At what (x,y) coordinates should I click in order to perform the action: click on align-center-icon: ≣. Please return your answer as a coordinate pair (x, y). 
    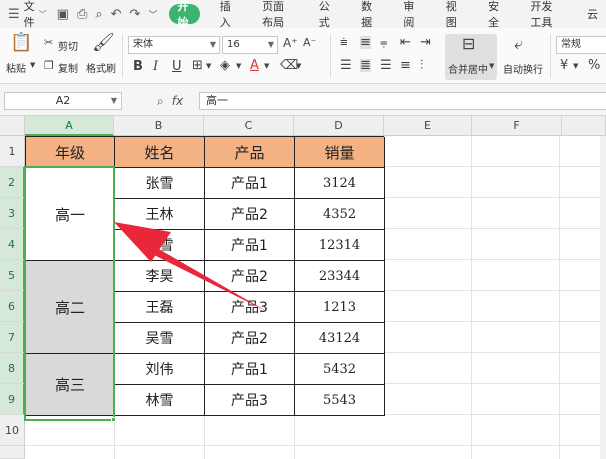
    Looking at the image, I should click on (365, 65).